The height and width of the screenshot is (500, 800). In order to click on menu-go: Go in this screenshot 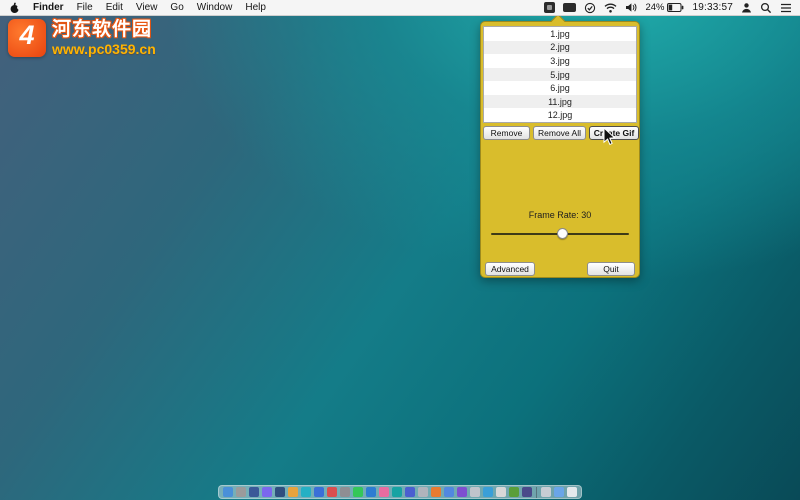, I will do `click(176, 7)`.